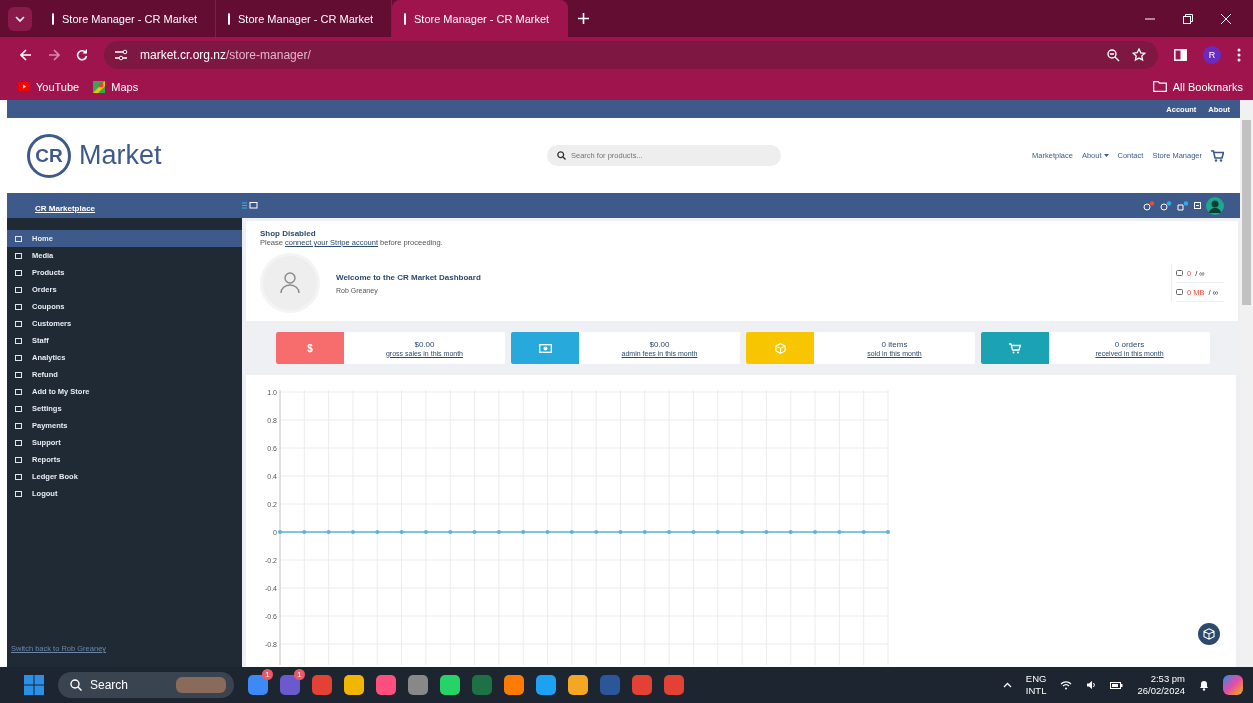 This screenshot has height=703, width=1253. I want to click on side-panel-icon, so click(1180, 55).